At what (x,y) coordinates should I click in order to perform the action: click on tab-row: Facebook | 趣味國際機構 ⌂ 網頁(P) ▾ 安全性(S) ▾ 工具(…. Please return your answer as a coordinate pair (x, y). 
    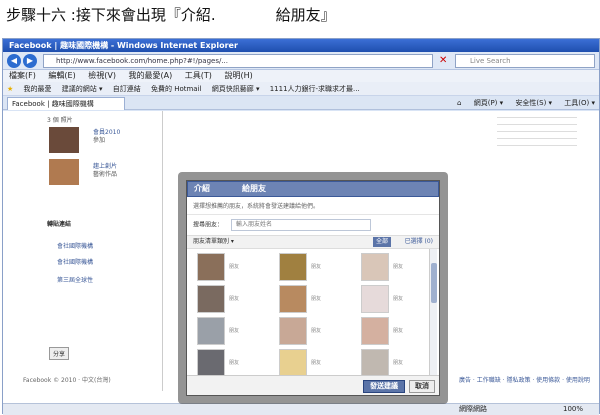
    Looking at the image, I should click on (301, 103).